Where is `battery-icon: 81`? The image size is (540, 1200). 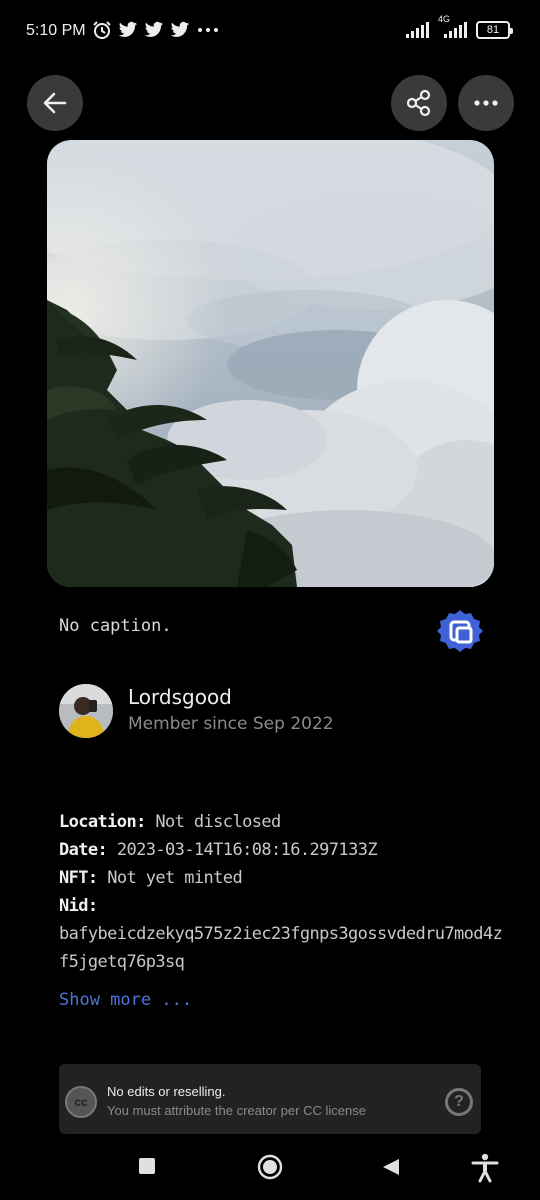 battery-icon: 81 is located at coordinates (494, 30).